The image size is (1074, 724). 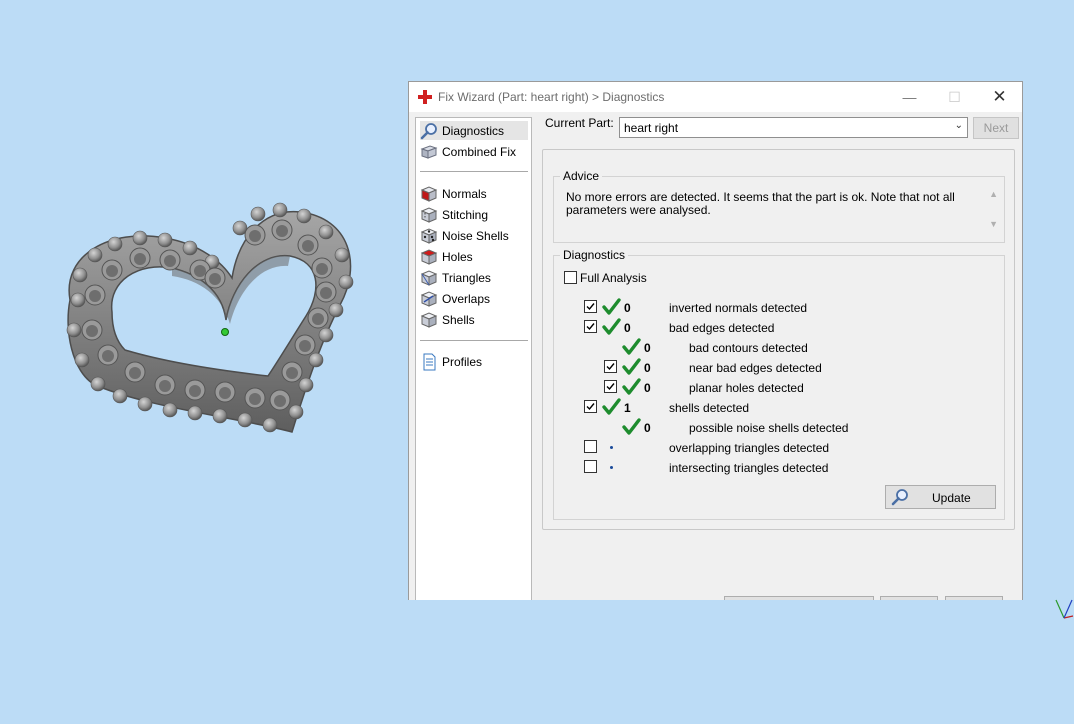 I want to click on axis-triad-icon, so click(x=1064, y=609).